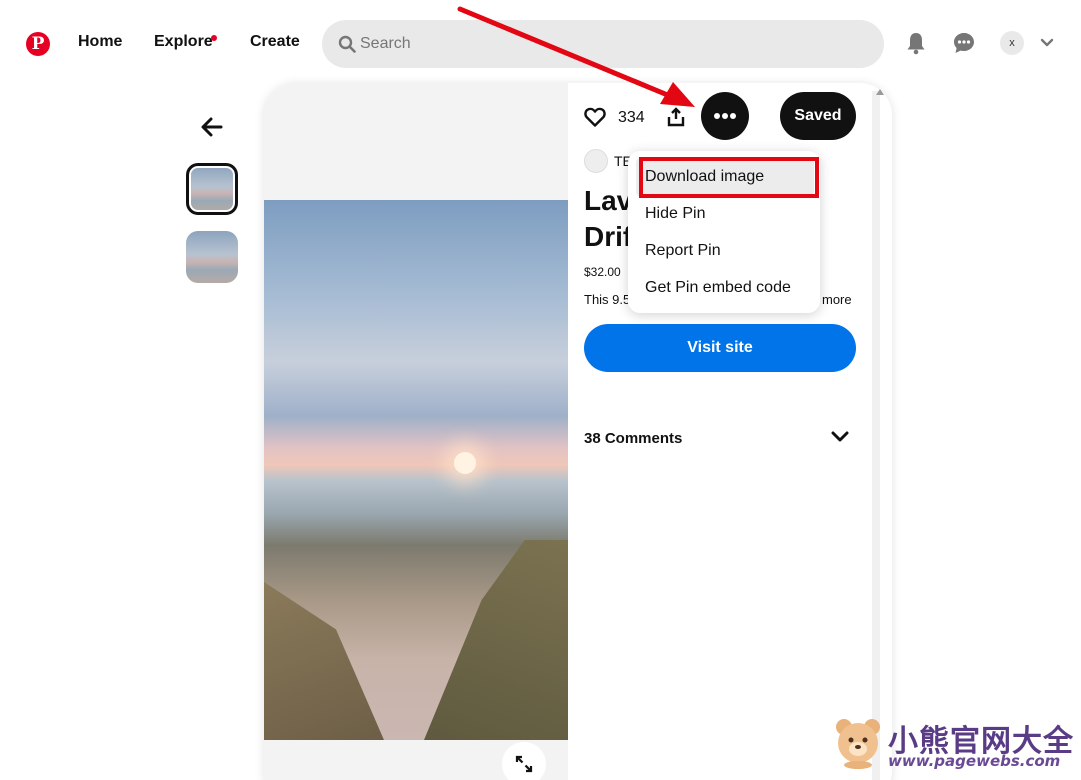 This screenshot has height=780, width=1081. Describe the element at coordinates (840, 437) in the screenshot. I see `comments-chevron-down-icon` at that location.